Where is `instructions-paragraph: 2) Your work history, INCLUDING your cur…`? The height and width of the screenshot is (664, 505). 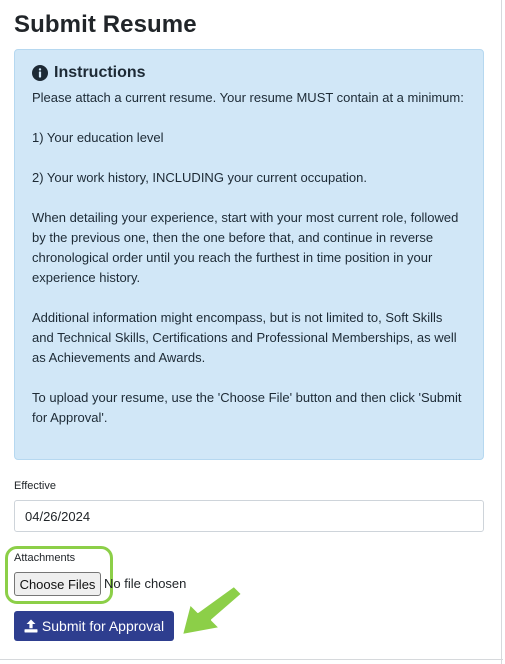
instructions-paragraph: 2) Your work history, INCLUDING your cur… is located at coordinates (200, 177).